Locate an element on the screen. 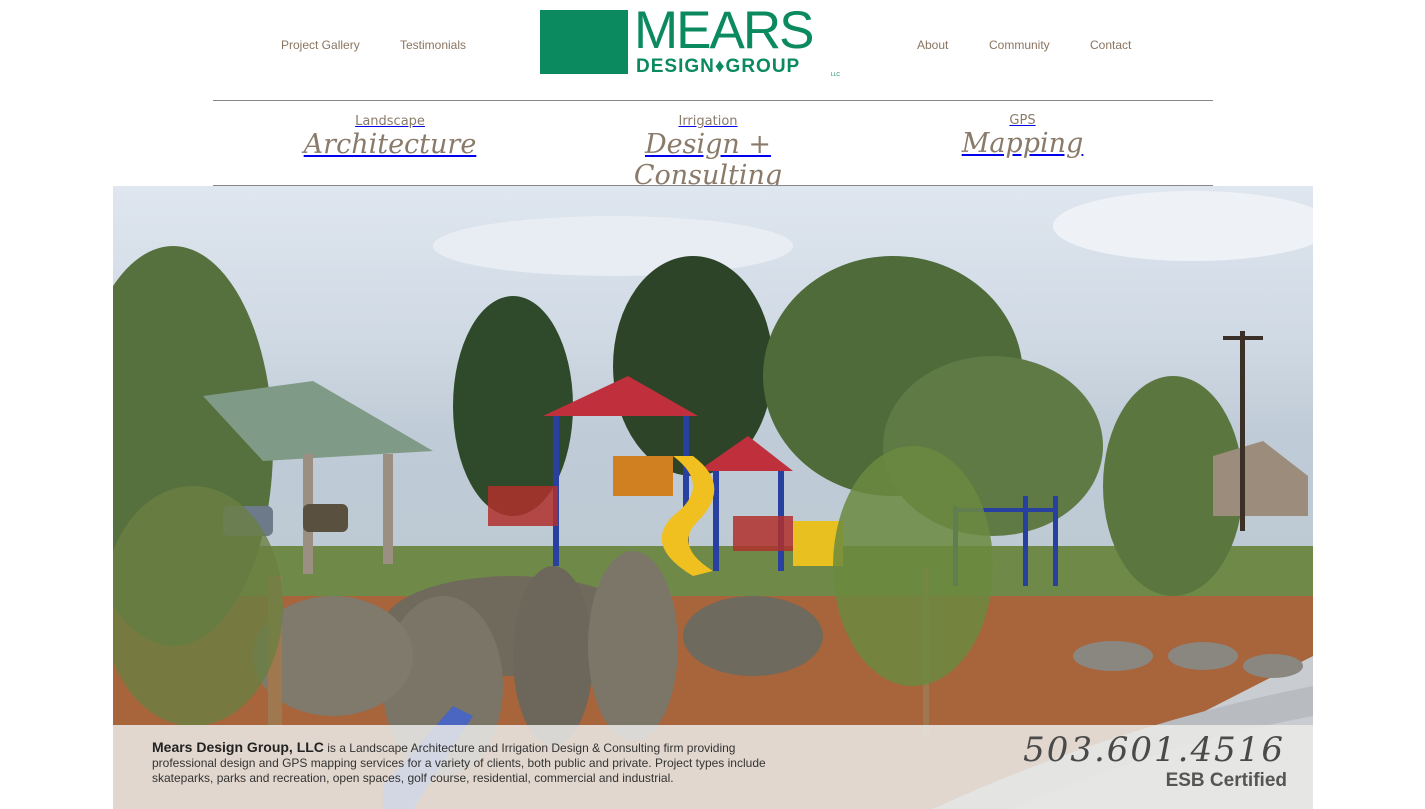  logo-wordmark: MEARS is located at coordinates (724, 30).